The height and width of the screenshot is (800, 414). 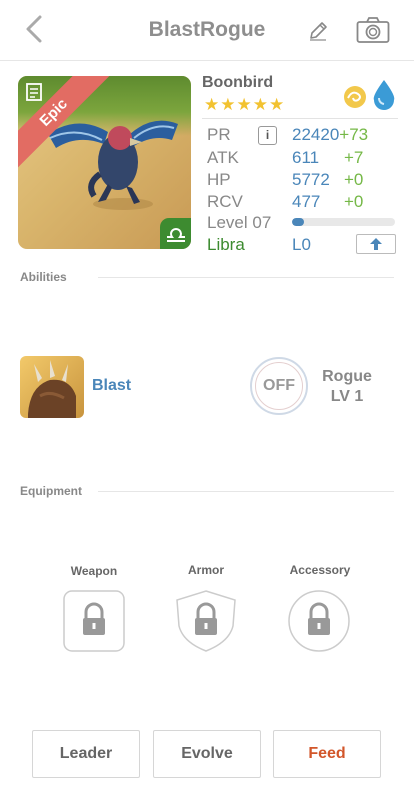 I want to click on level-progress-fill, so click(x=298, y=222).